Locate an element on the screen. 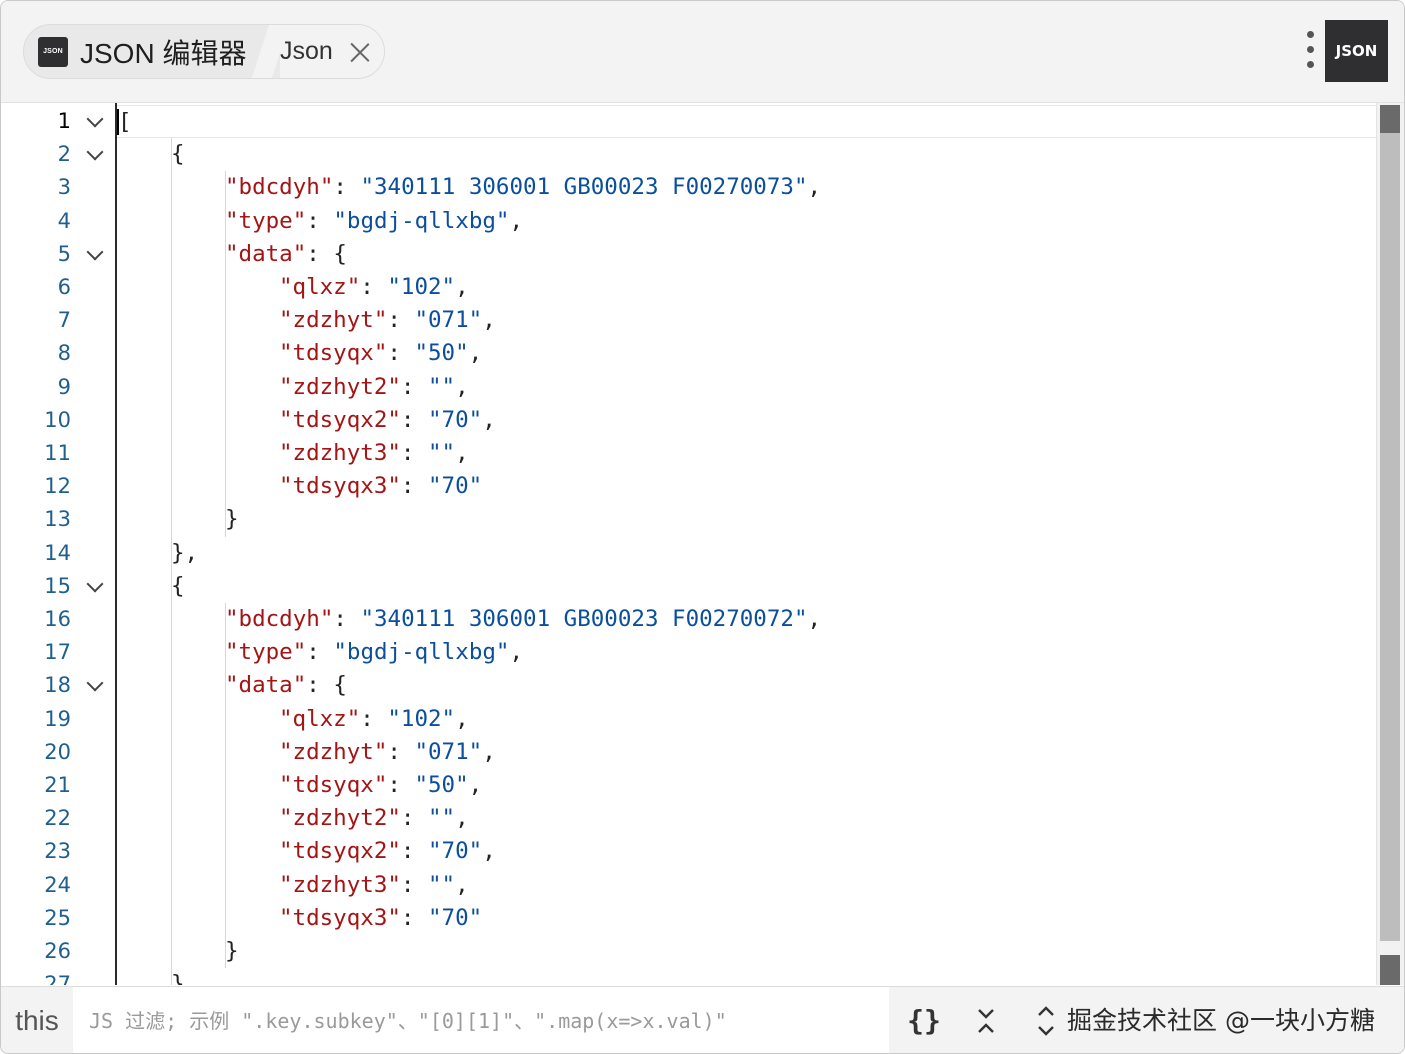 The image size is (1405, 1054). indent-guide is located at coordinates (171, 354).